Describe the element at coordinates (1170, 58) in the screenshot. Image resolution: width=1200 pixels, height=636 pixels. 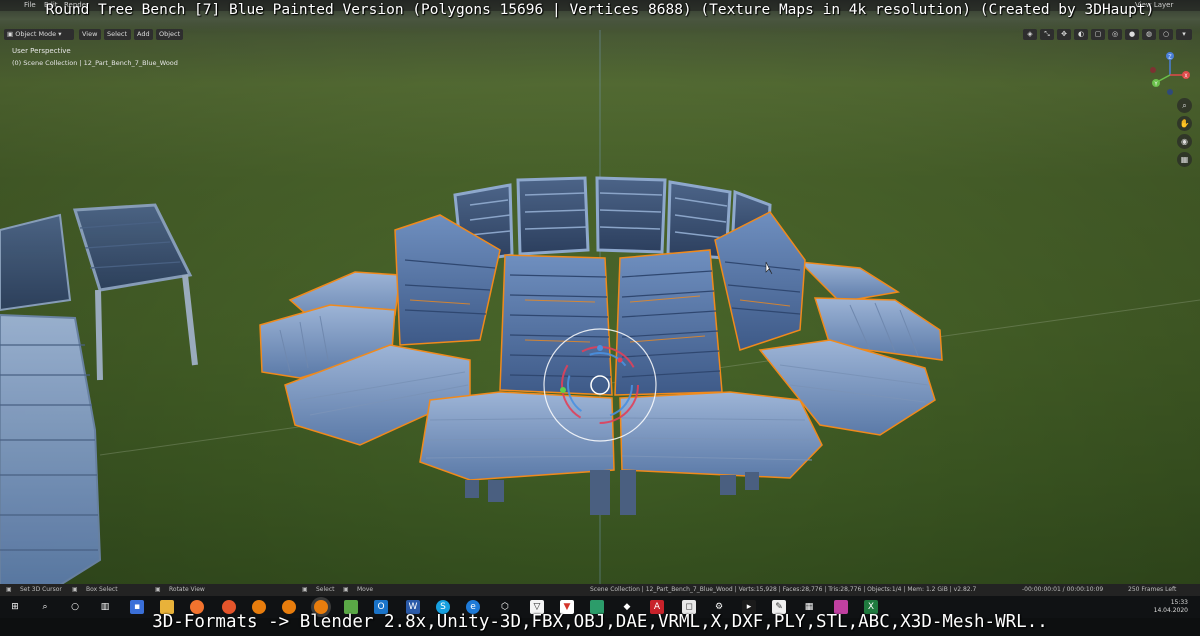
I see `gizmo-z-label: Z` at that location.